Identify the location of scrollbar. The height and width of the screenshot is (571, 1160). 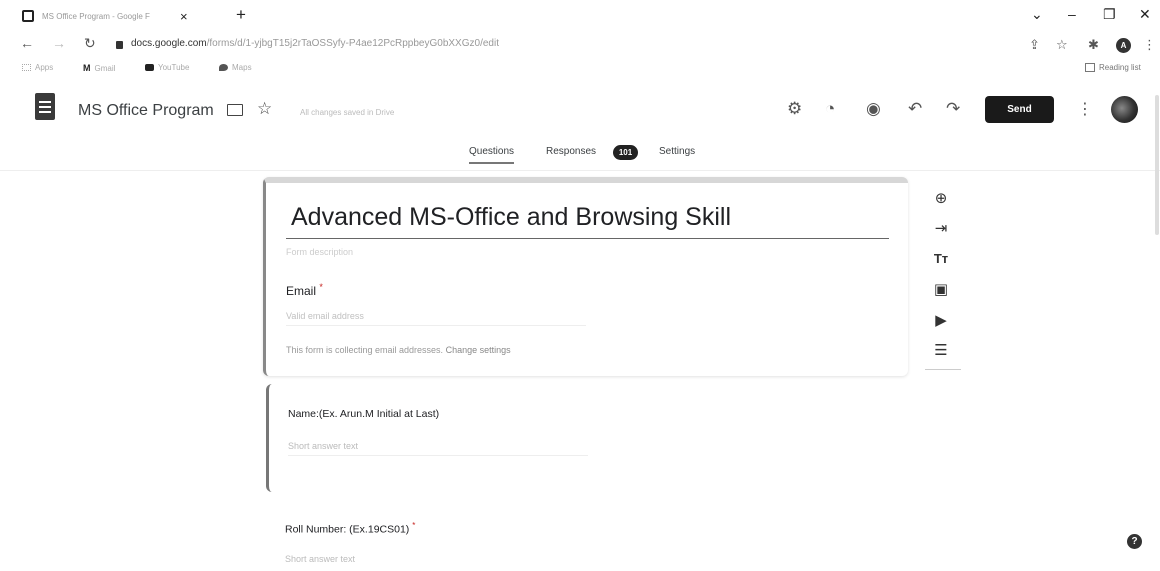
(1157, 165).